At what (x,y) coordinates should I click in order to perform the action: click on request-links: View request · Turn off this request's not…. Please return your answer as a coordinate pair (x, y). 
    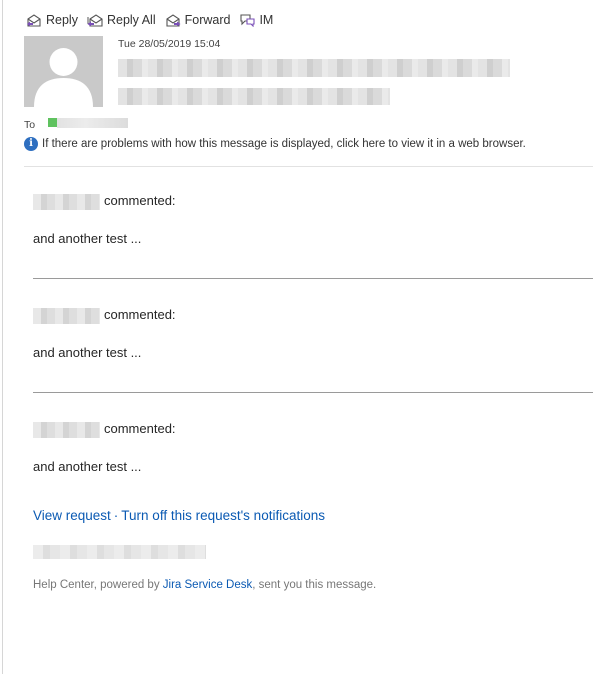
    Looking at the image, I should click on (179, 515).